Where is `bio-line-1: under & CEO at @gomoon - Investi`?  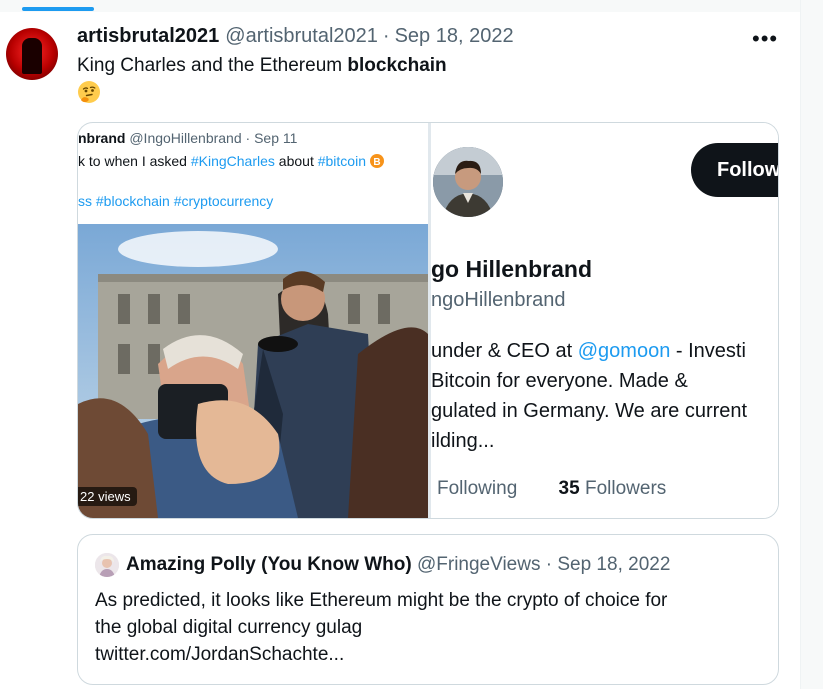 bio-line-1: under & CEO at @gomoon - Investi is located at coordinates (589, 351).